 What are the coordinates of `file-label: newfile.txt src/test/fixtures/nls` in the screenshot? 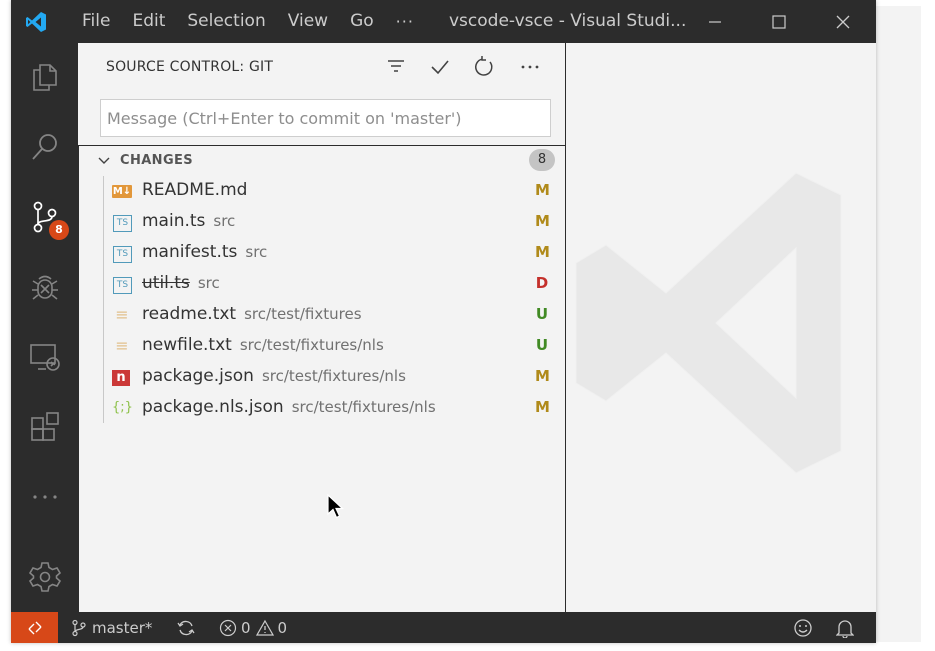 It's located at (263, 345).